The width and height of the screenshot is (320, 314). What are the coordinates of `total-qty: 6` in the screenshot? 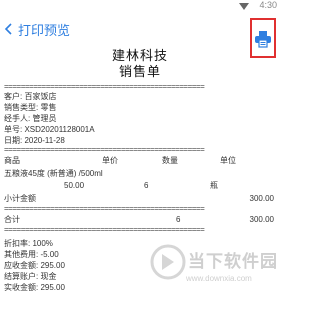 It's located at (178, 219).